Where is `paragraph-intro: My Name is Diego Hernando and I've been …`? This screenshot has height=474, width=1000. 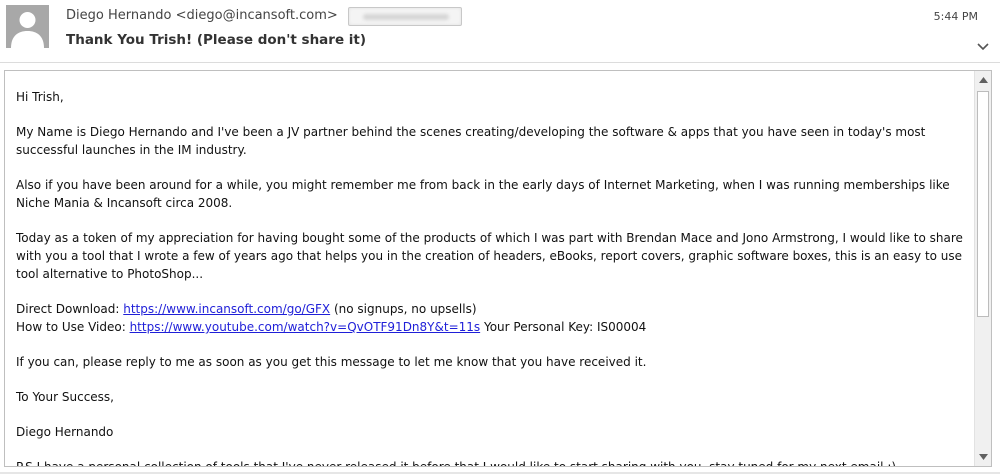
paragraph-intro: My Name is Diego Hernando and I've been … is located at coordinates (471, 141).